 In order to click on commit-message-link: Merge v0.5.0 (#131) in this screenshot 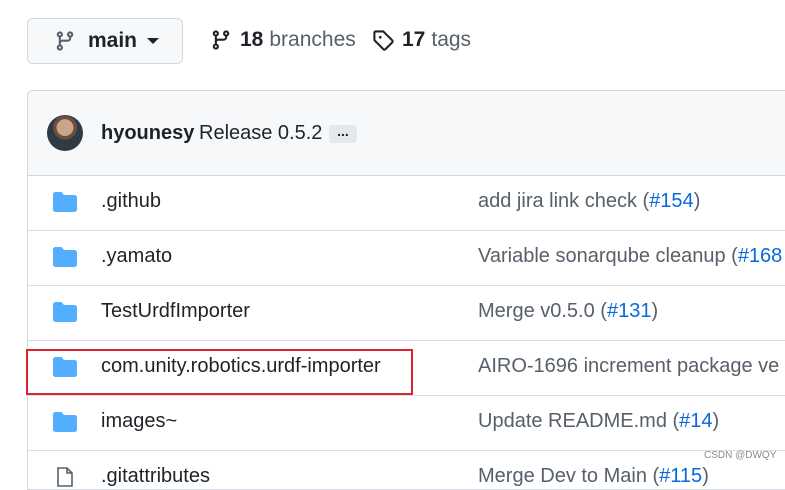, I will do `click(568, 311)`.